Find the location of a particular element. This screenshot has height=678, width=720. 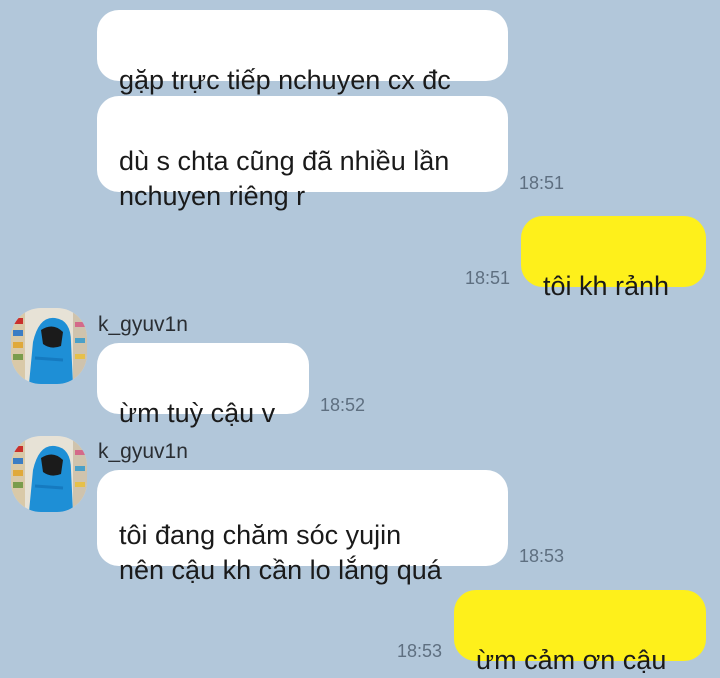

message-timestamp: 18:52 is located at coordinates (343, 405).